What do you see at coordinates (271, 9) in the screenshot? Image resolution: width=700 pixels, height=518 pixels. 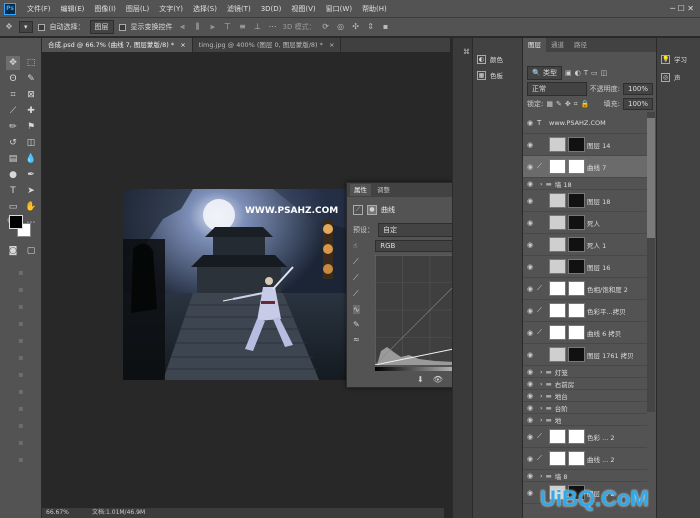 I see `menu-3d: 3D(D)` at bounding box center [271, 9].